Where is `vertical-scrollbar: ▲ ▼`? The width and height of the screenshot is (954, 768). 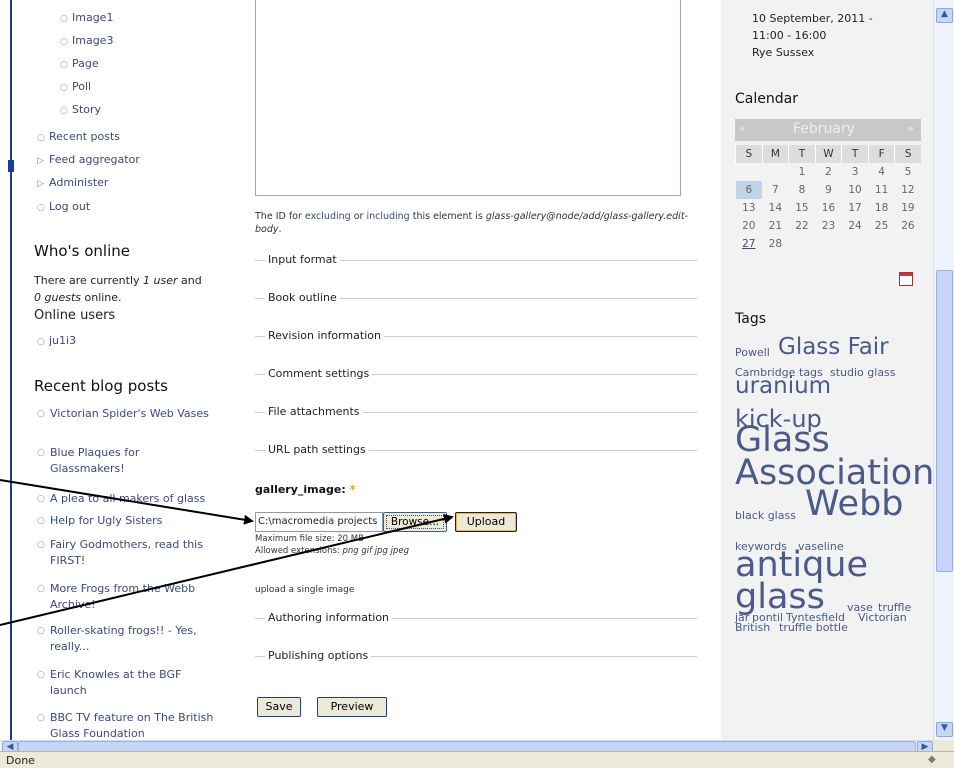
vertical-scrollbar: ▲ ▼ is located at coordinates (943, 370).